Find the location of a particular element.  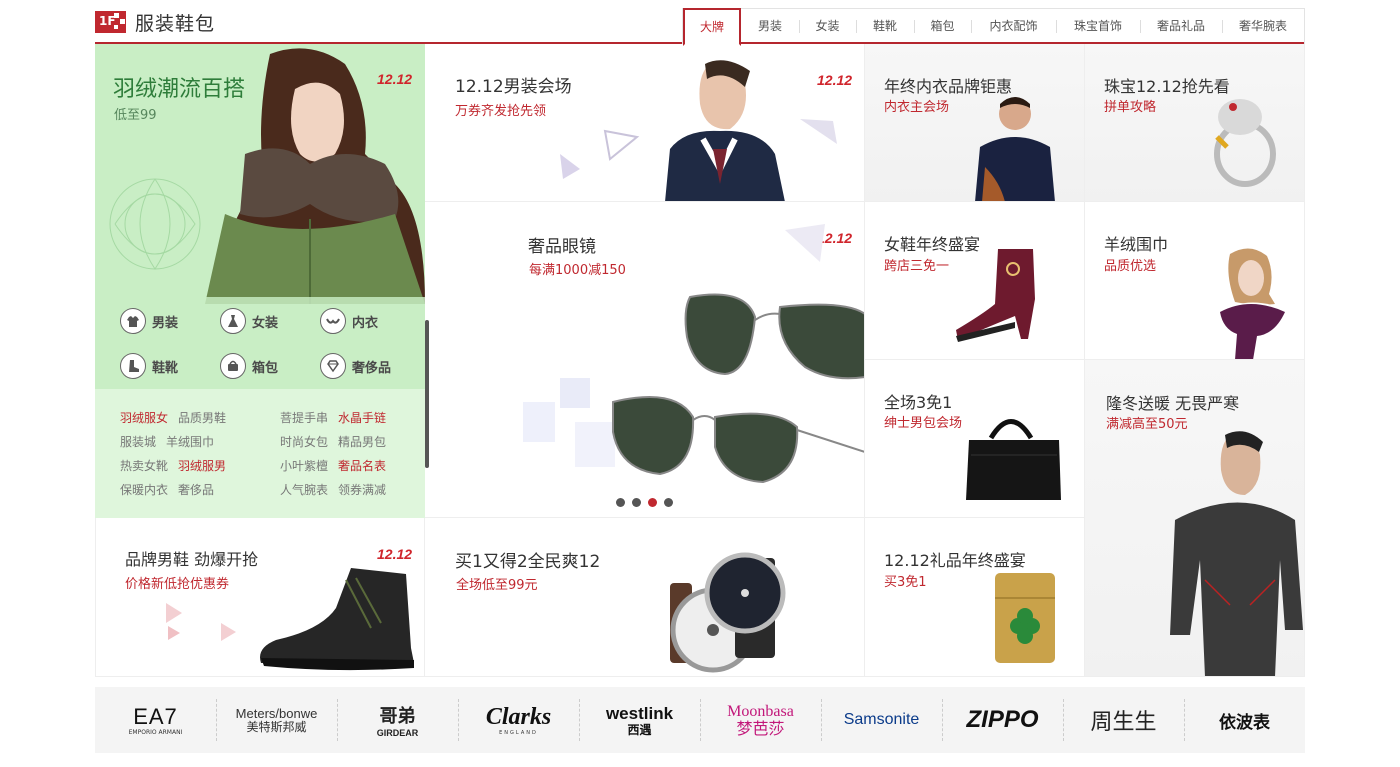

category-xiexue: 鞋靴 is located at coordinates (149, 366).